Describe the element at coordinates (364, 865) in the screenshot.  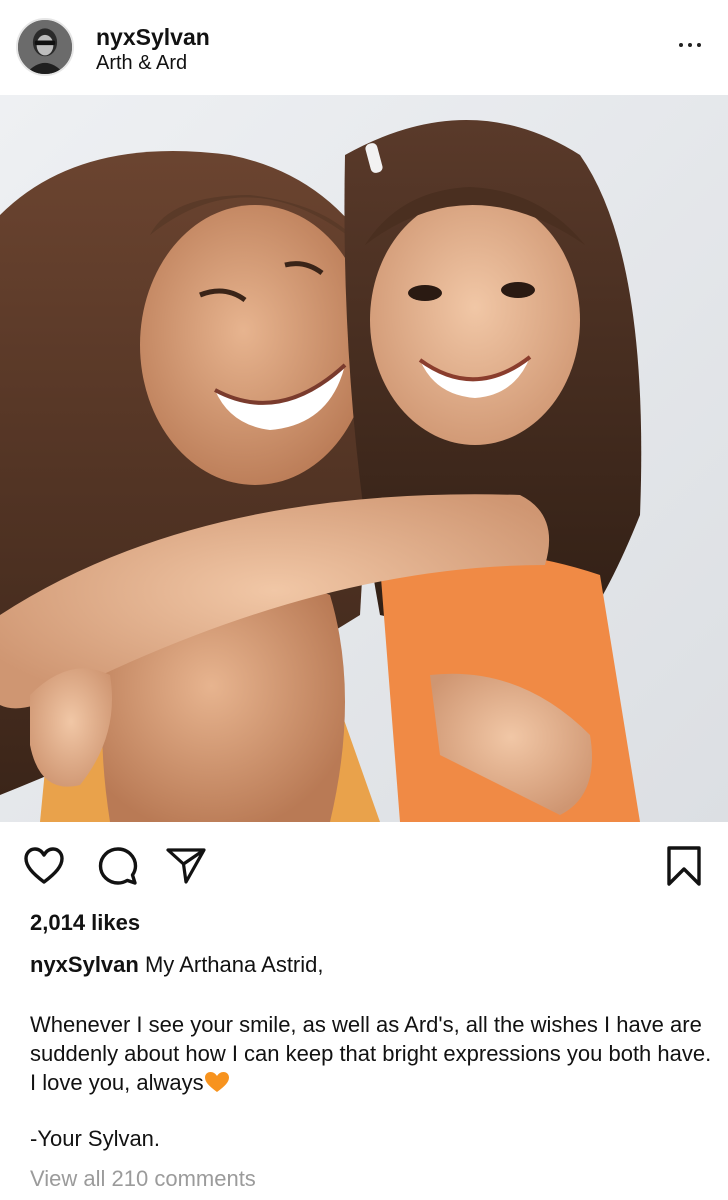
I see `post-action-bar` at that location.